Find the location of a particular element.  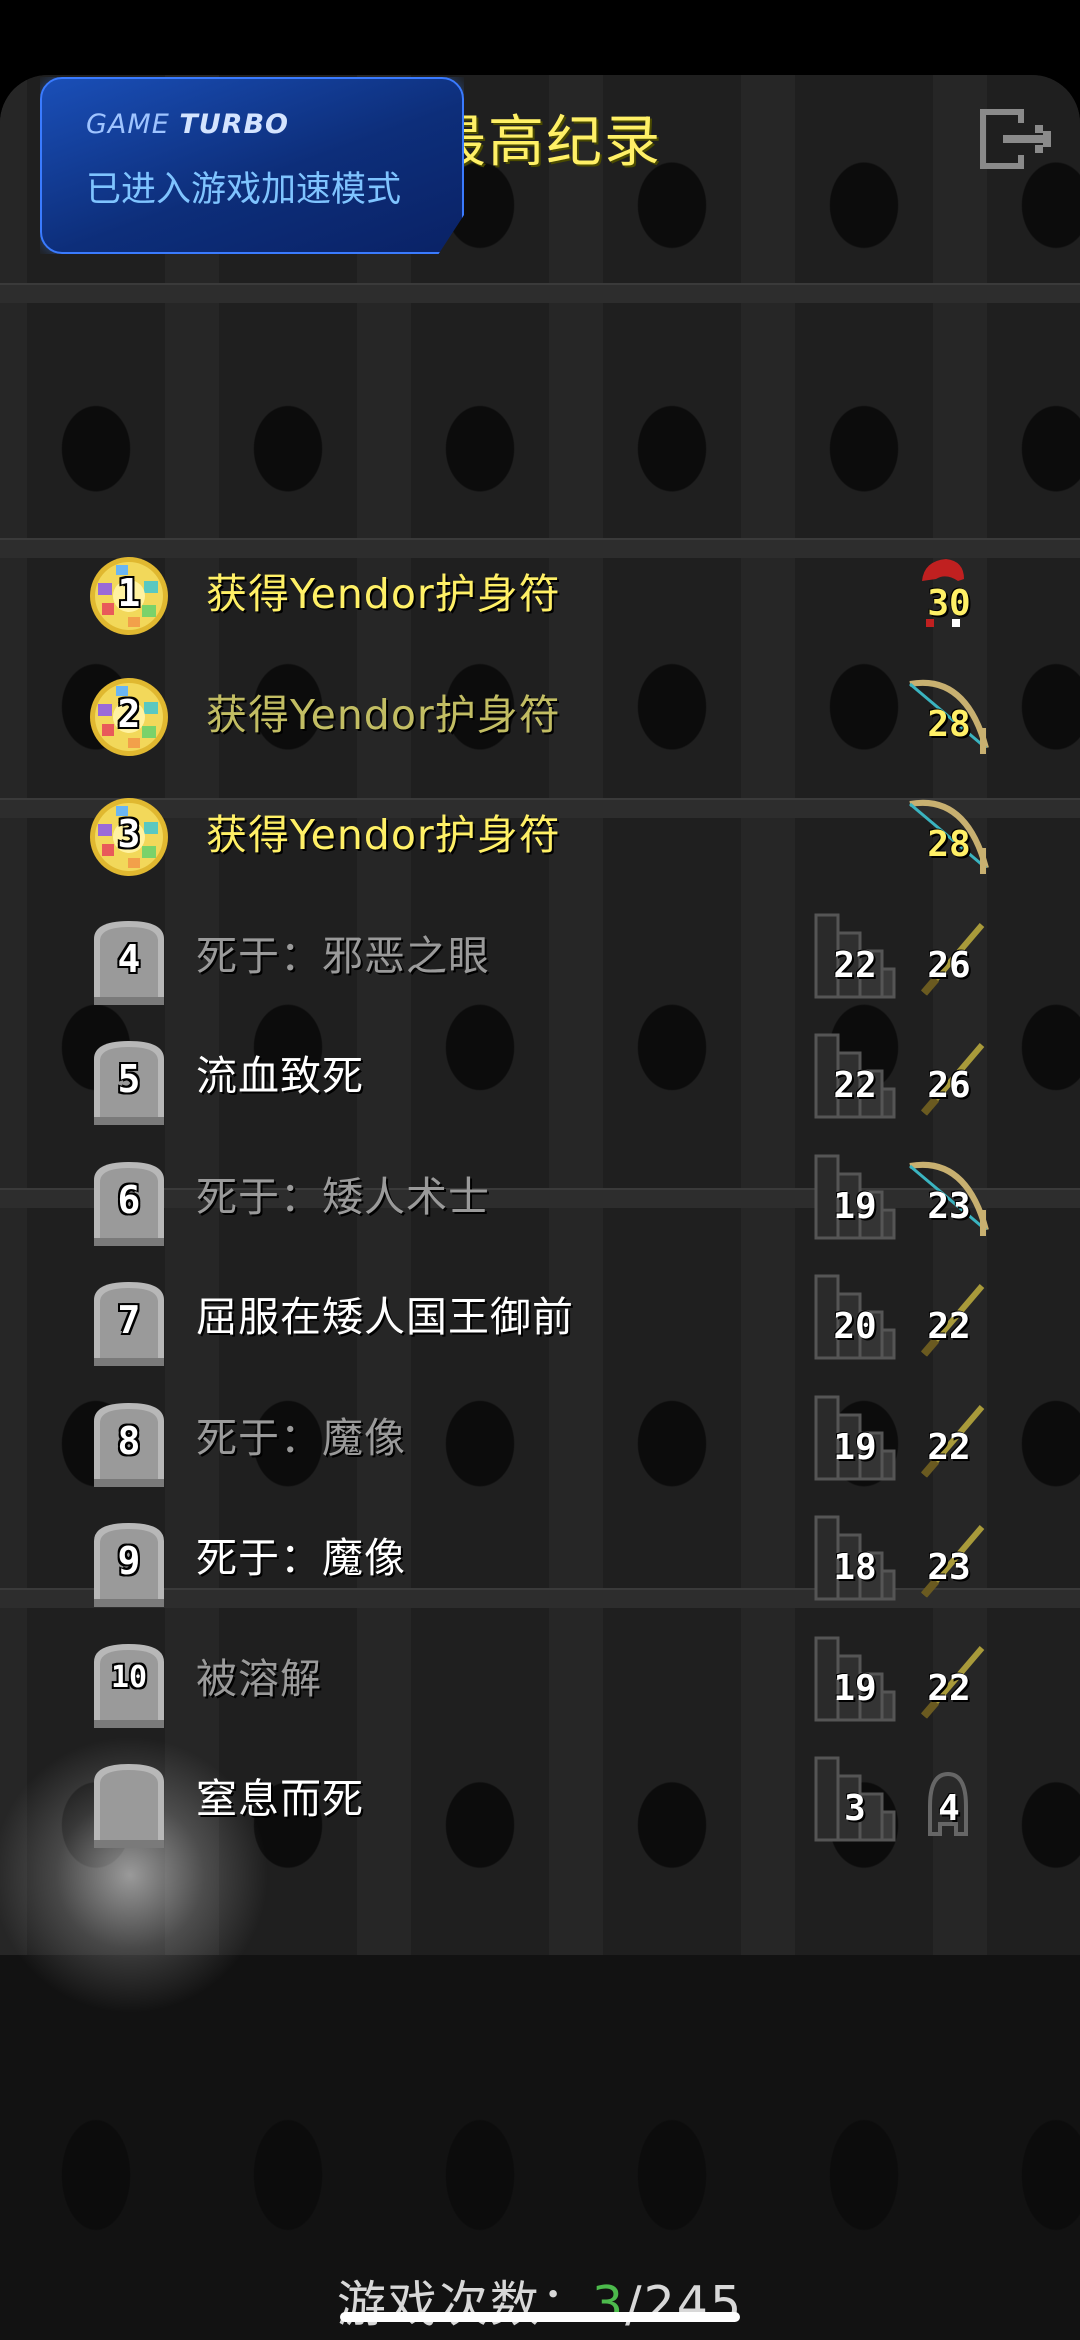

background-arches is located at coordinates (540, 420).